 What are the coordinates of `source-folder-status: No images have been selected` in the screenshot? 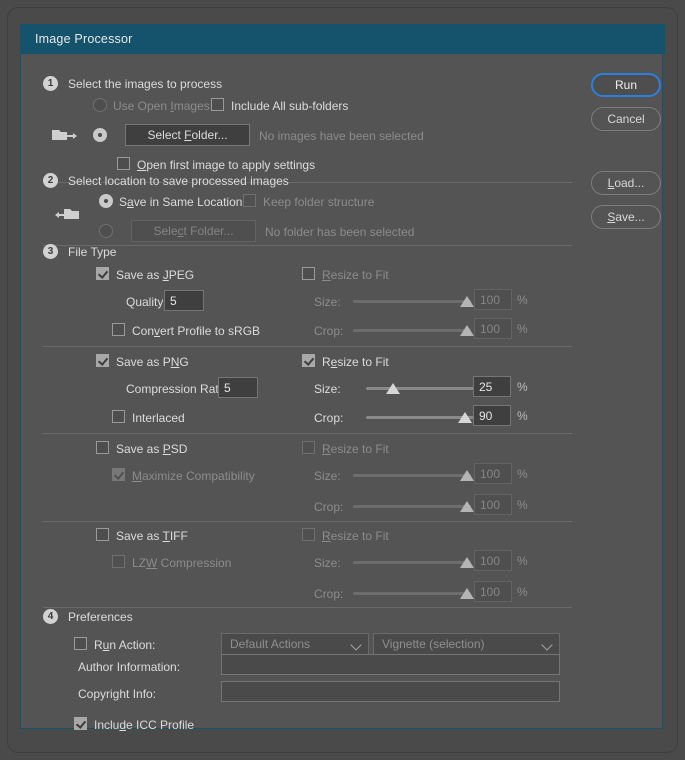 It's located at (341, 136).